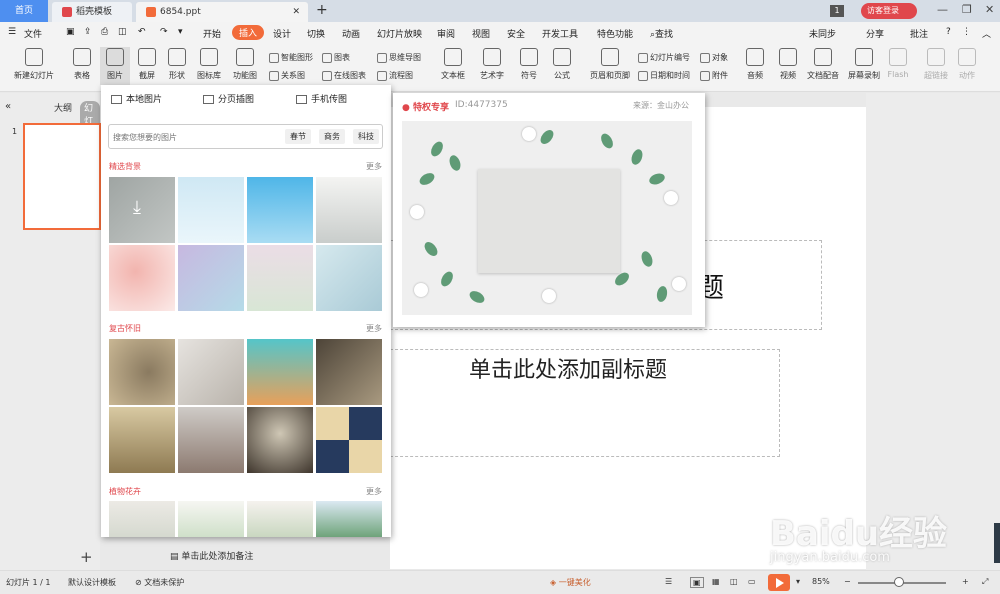  Describe the element at coordinates (481, 33) in the screenshot. I see `menu-view: 视图` at that location.